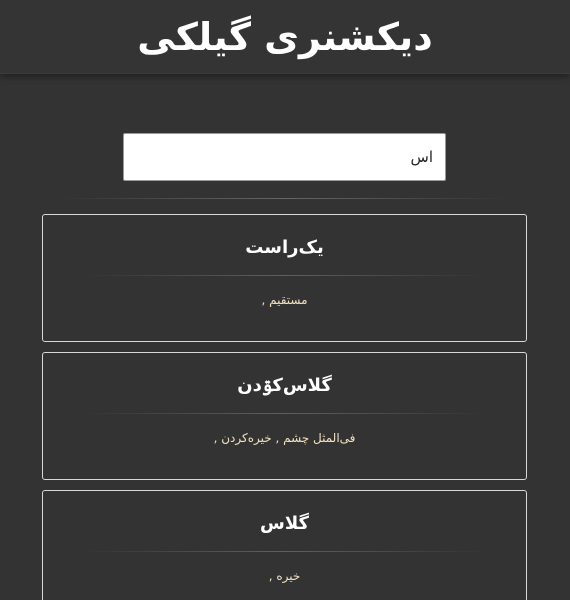  What do you see at coordinates (284, 247) in the screenshot?
I see `result-word: یک‌راست` at bounding box center [284, 247].